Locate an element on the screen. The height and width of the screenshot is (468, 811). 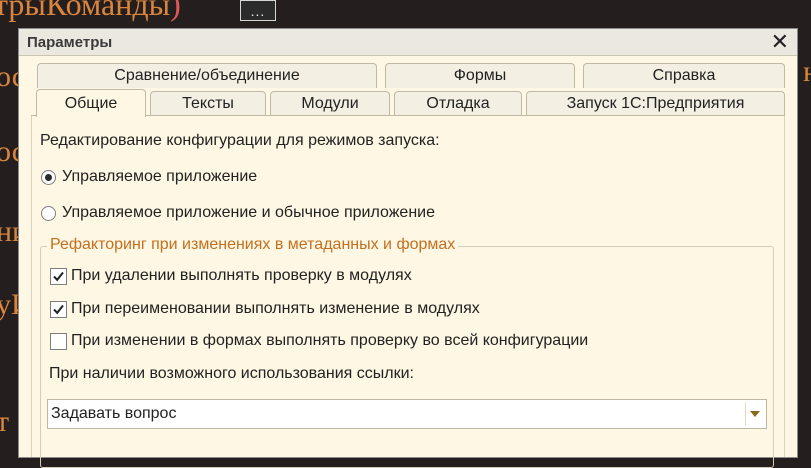
chevron-down-icon is located at coordinates (754, 414).